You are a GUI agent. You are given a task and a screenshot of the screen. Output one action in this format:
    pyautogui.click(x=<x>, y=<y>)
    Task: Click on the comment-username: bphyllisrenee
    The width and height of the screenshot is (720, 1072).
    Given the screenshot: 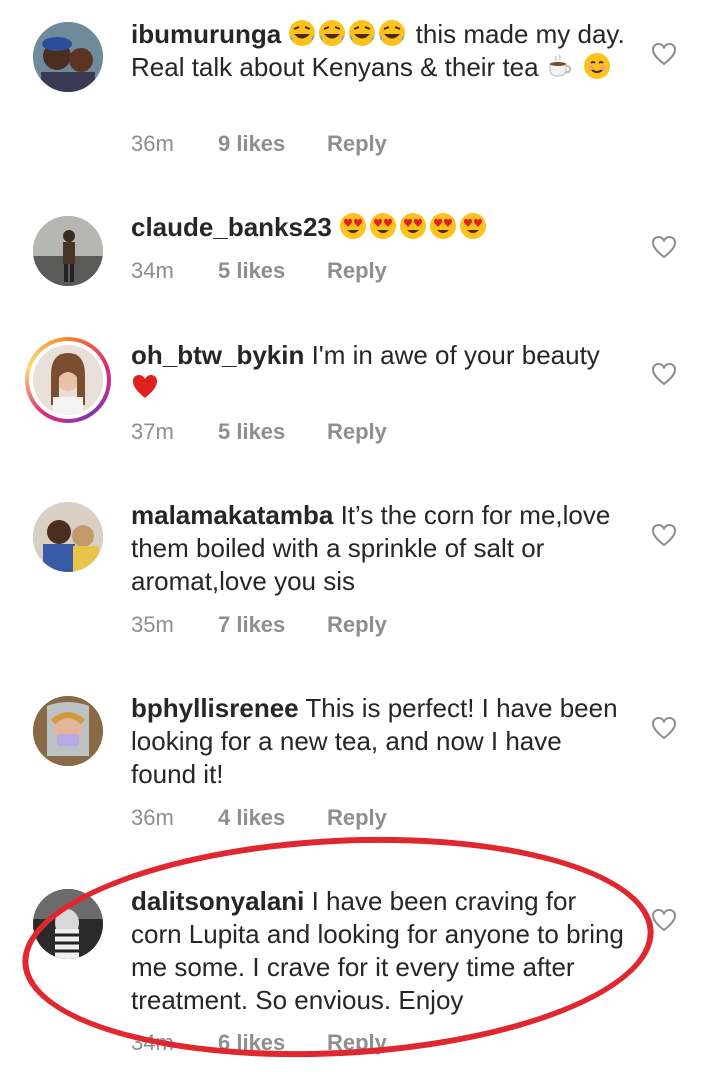 What is the action you would take?
    pyautogui.click(x=215, y=708)
    